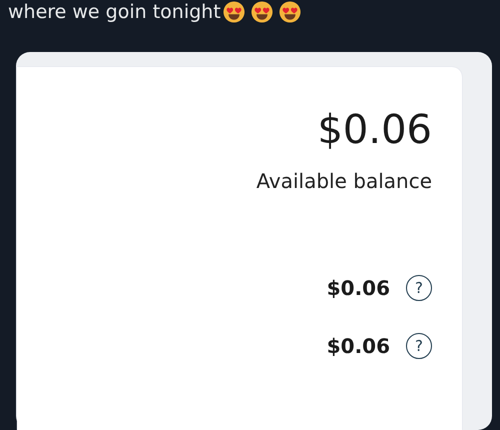  What do you see at coordinates (344, 181) in the screenshot?
I see `balance-label: Available balance` at bounding box center [344, 181].